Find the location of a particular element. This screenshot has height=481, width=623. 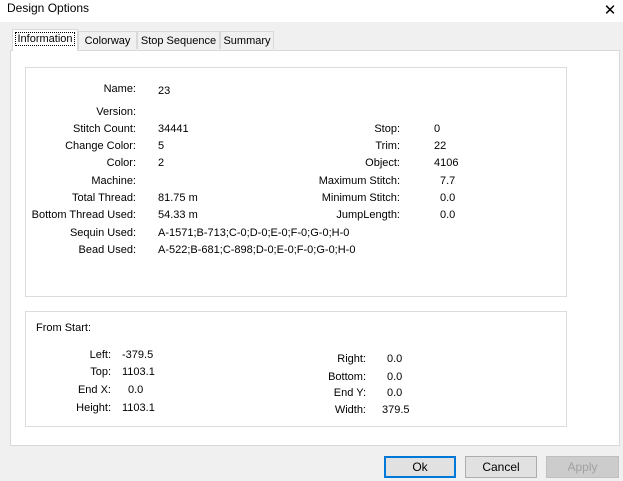

tab-summary-label: Summary is located at coordinates (247, 41).